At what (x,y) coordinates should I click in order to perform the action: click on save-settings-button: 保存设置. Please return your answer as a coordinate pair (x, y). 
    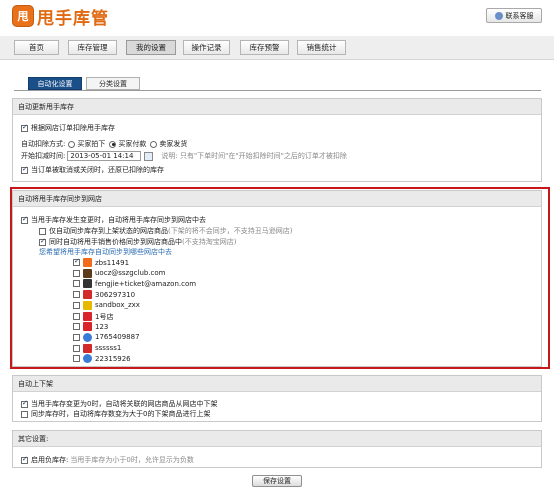
    Looking at the image, I should click on (277, 481).